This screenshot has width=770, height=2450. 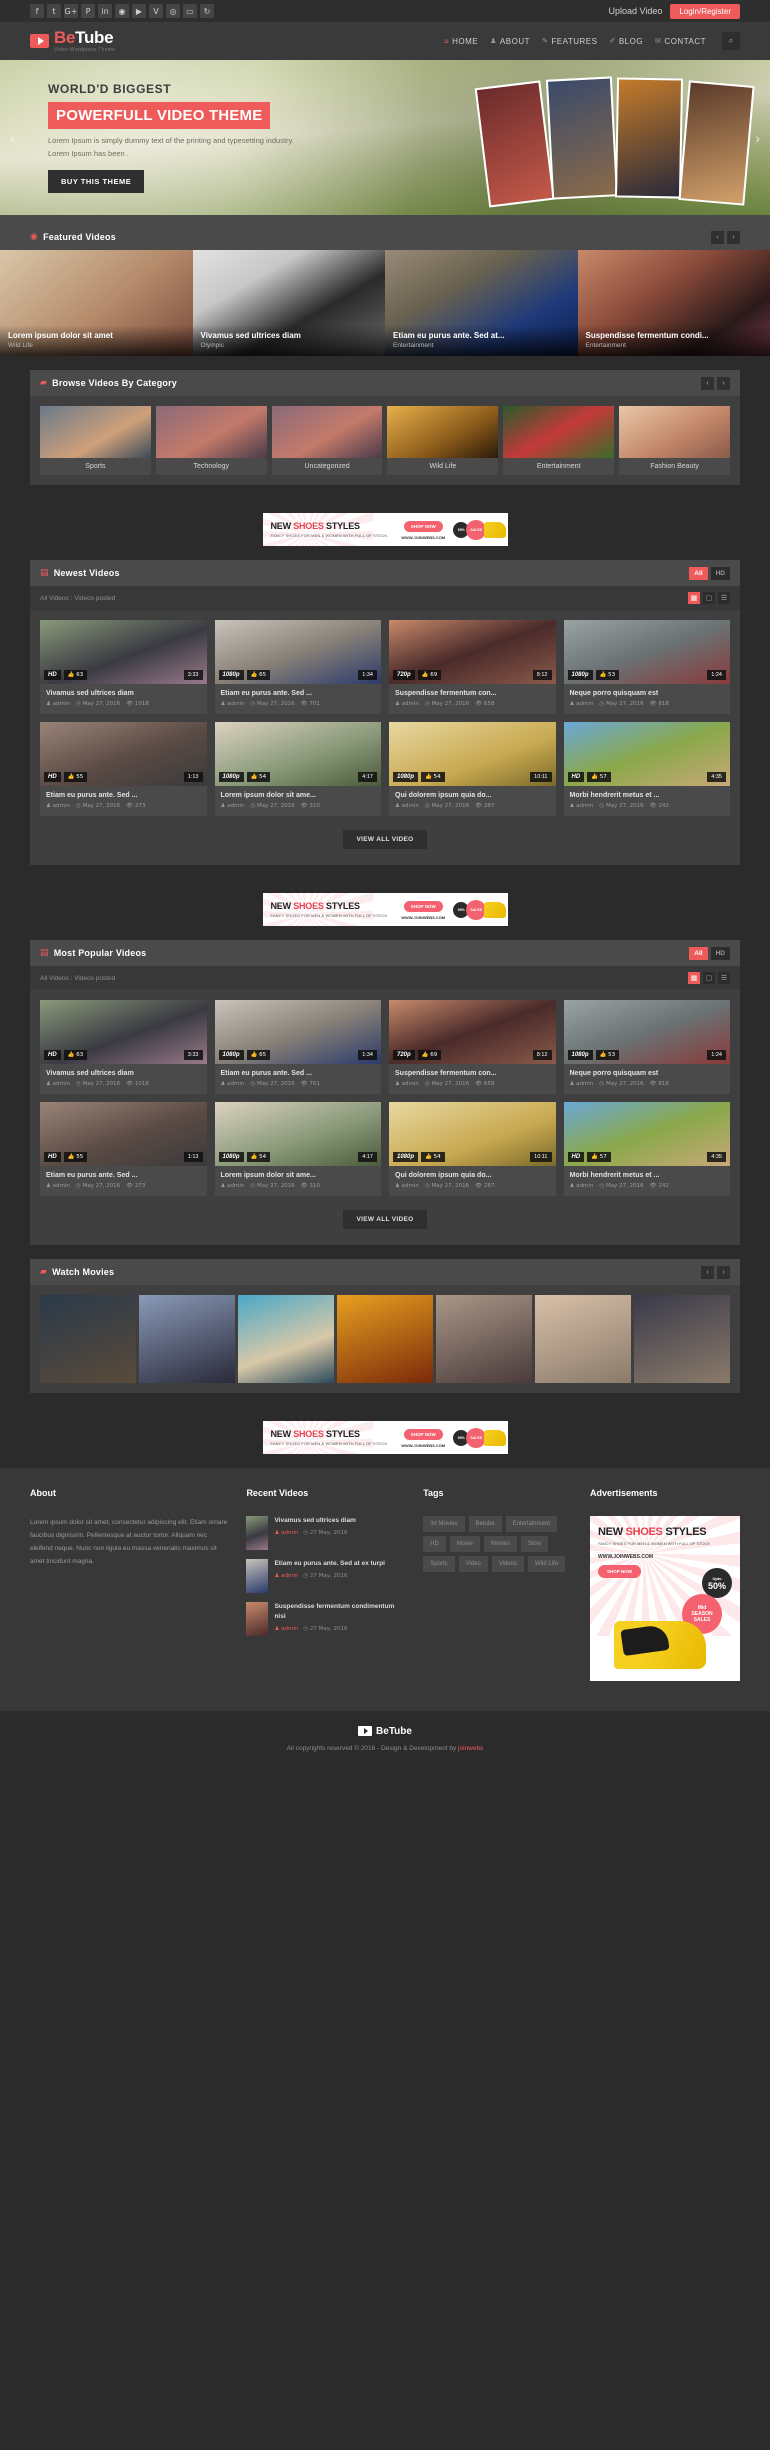 What do you see at coordinates (731, 41) in the screenshot?
I see `search-icon: ⌕` at bounding box center [731, 41].